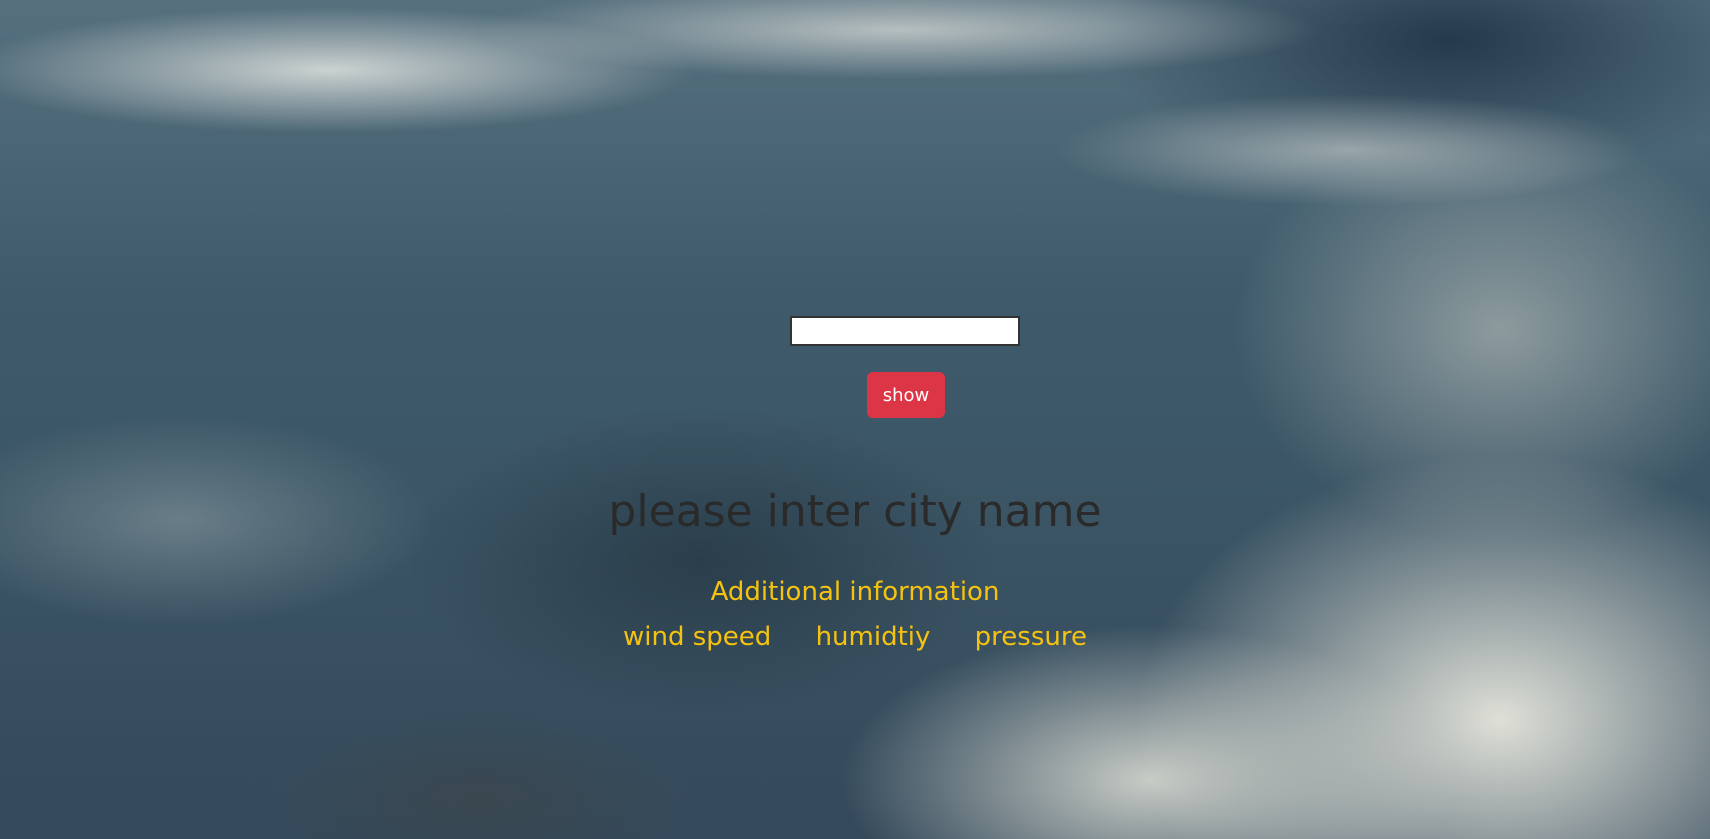 The width and height of the screenshot is (1710, 839). Describe the element at coordinates (855, 592) in the screenshot. I see `additional-info-heading: Additional information` at that location.